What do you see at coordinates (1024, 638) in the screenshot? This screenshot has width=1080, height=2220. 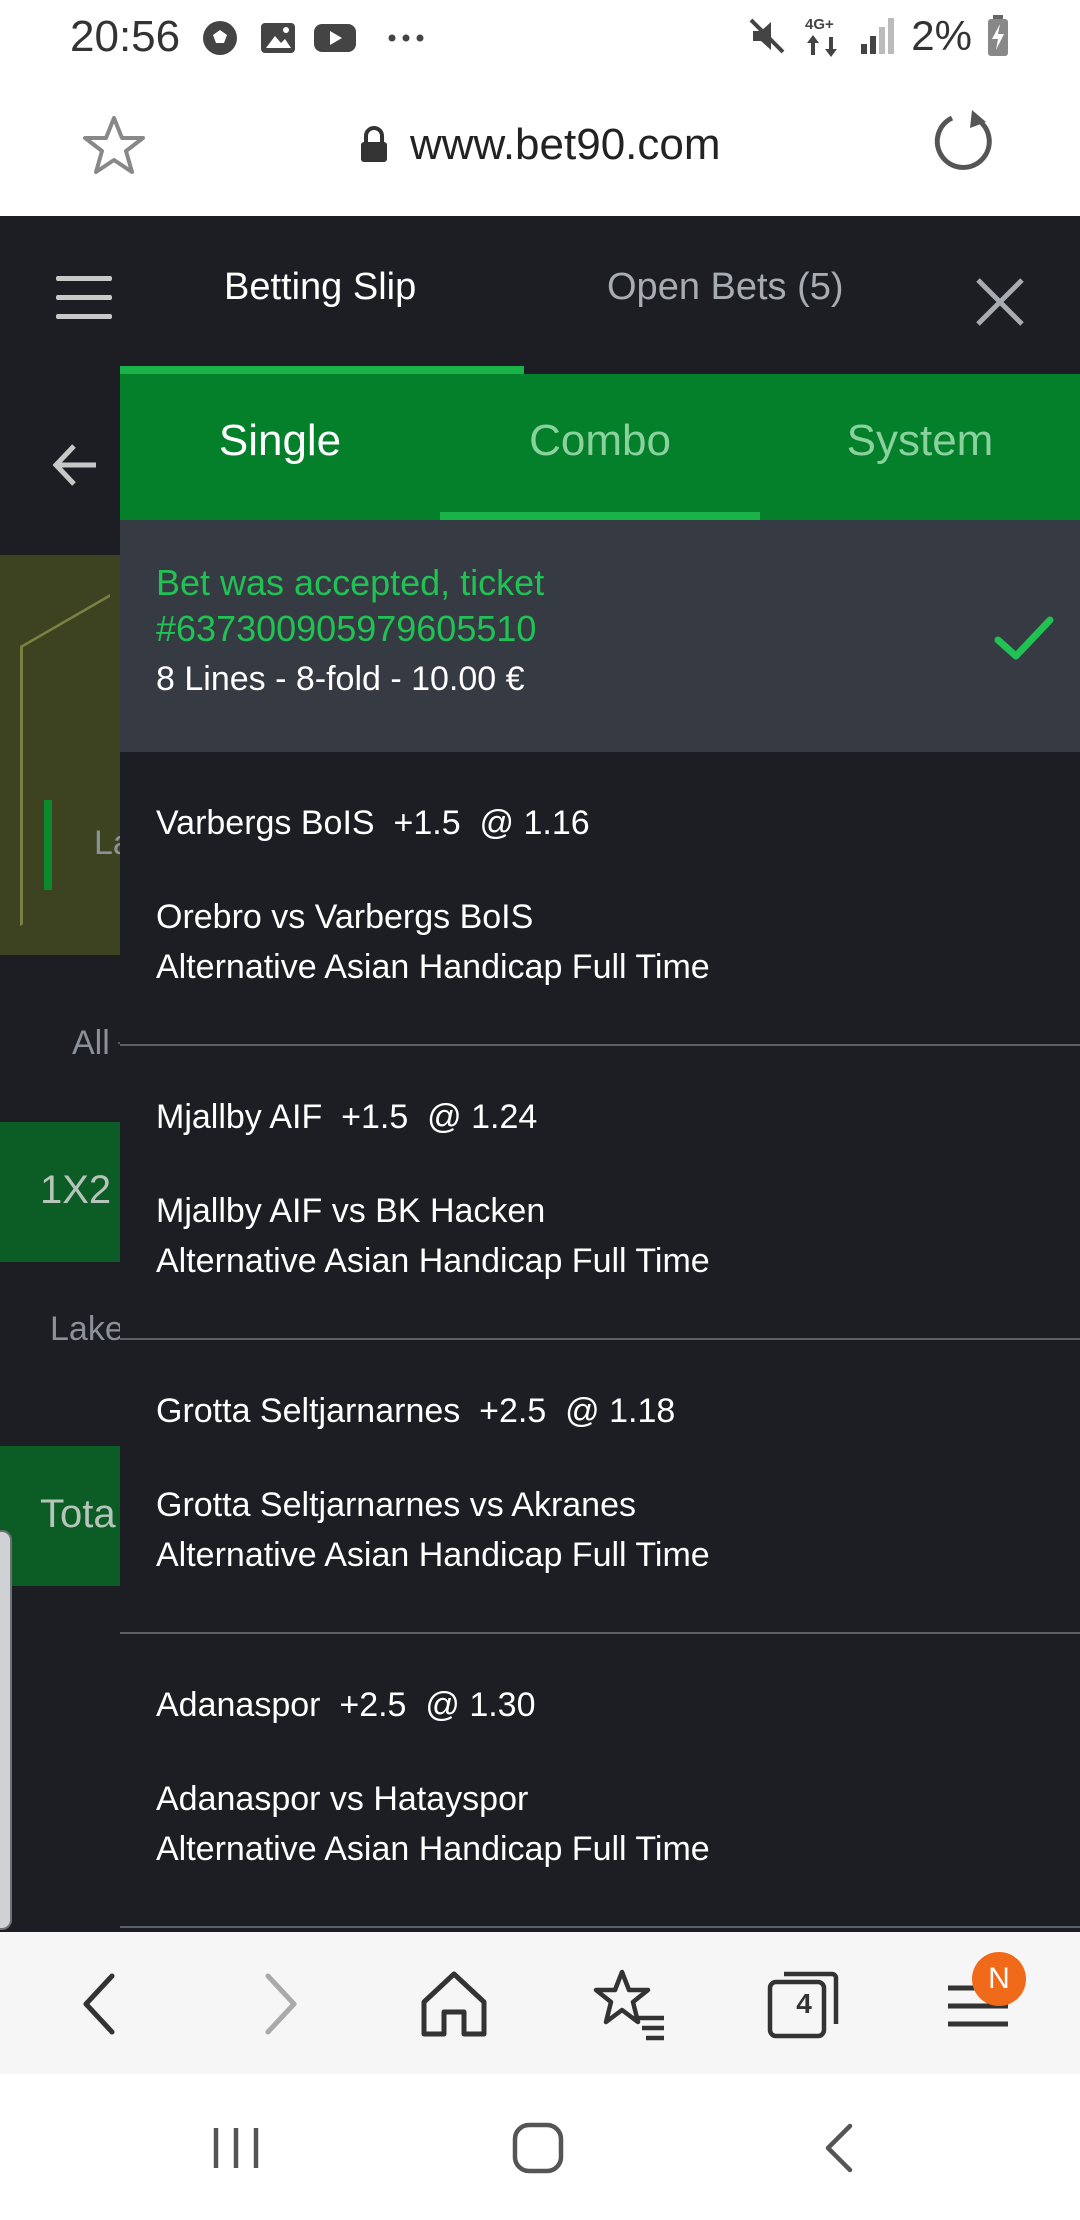 I see `check-icon` at bounding box center [1024, 638].